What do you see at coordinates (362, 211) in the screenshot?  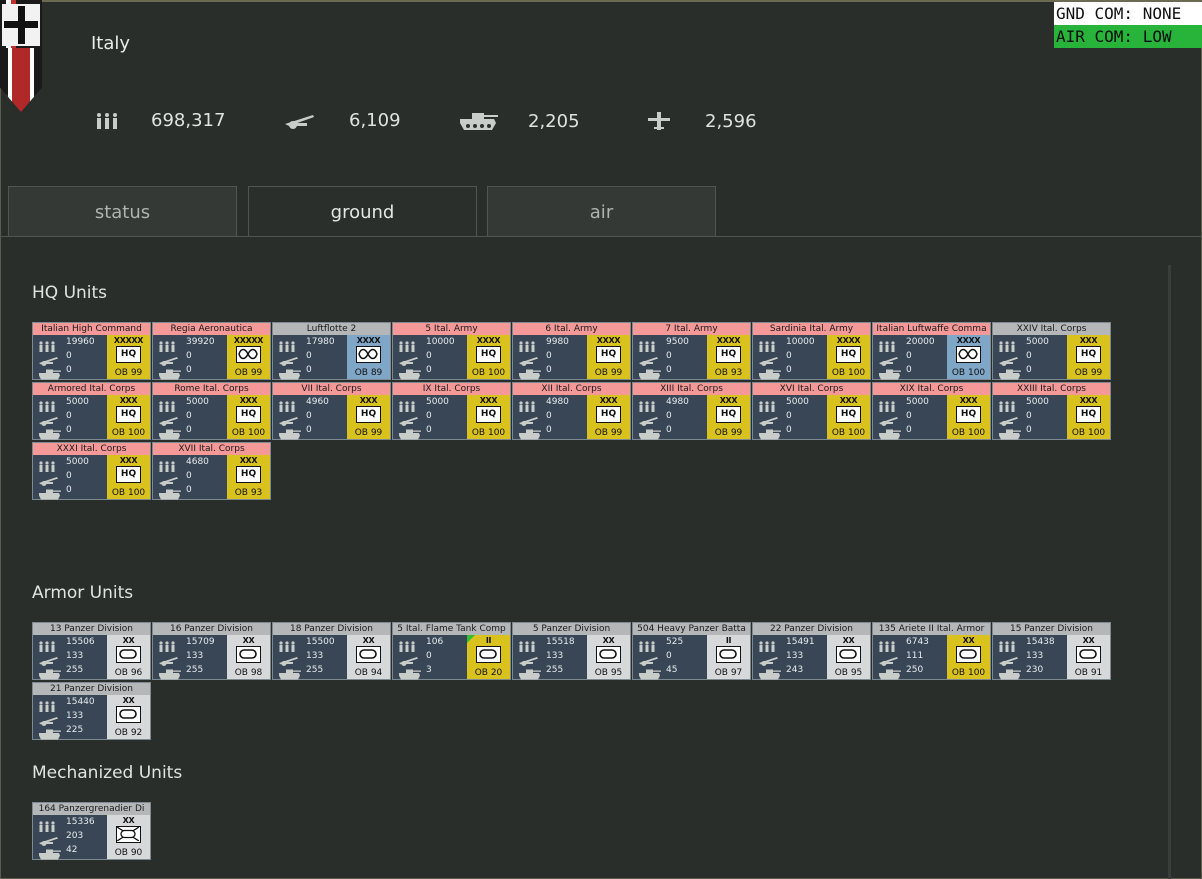 I see `tab-ground: ground` at bounding box center [362, 211].